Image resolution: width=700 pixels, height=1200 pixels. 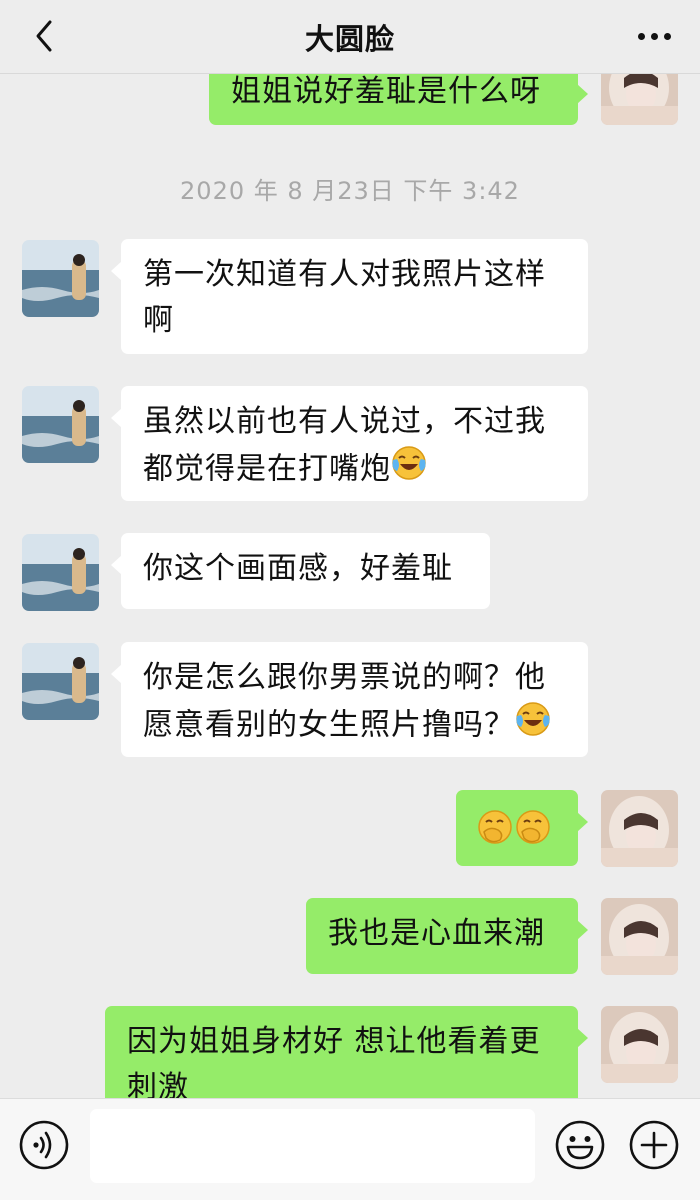 I want to click on emoji-button, so click(x=580, y=1145).